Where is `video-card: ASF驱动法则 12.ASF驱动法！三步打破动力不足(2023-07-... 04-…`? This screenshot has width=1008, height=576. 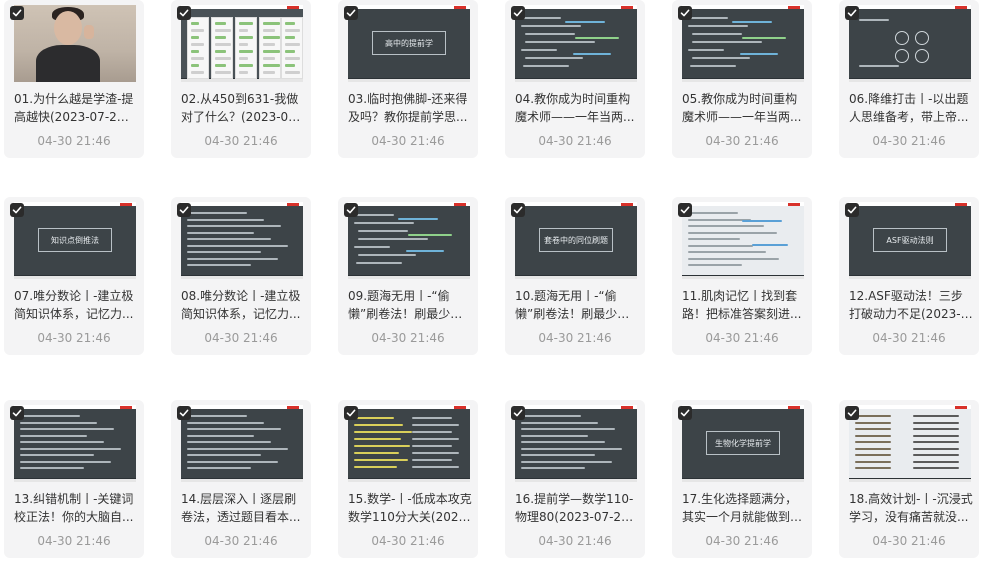 video-card: ASF驱动法则 12.ASF驱动法！三步打破动力不足(2023-07-... 04-… is located at coordinates (909, 276).